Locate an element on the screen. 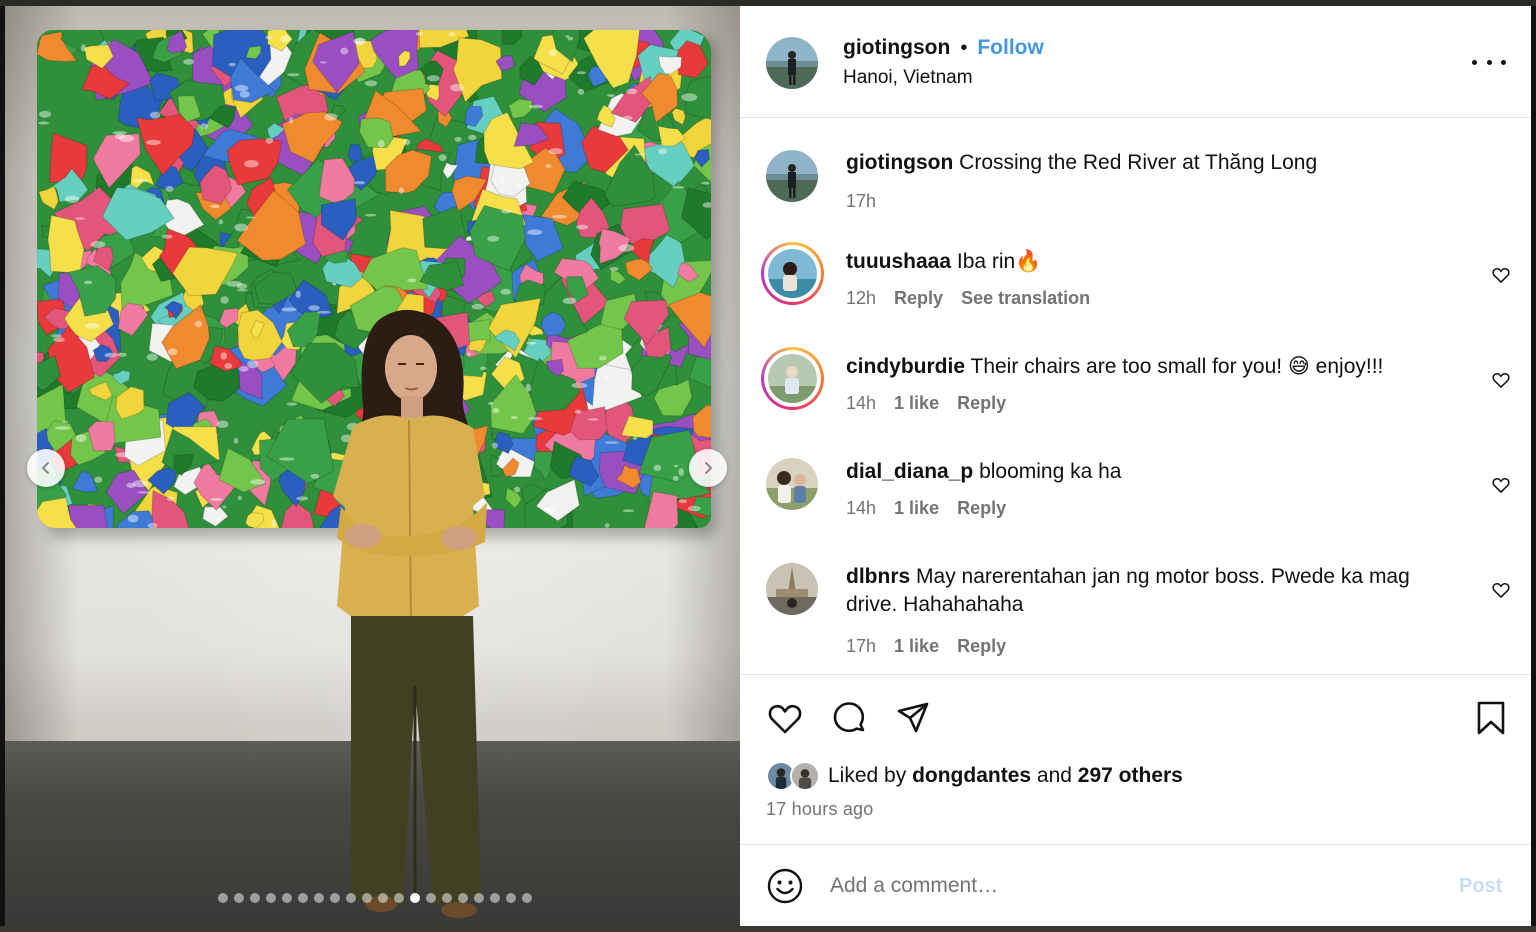 This screenshot has width=1536, height=932. bookmark-icon is located at coordinates (1491, 718).